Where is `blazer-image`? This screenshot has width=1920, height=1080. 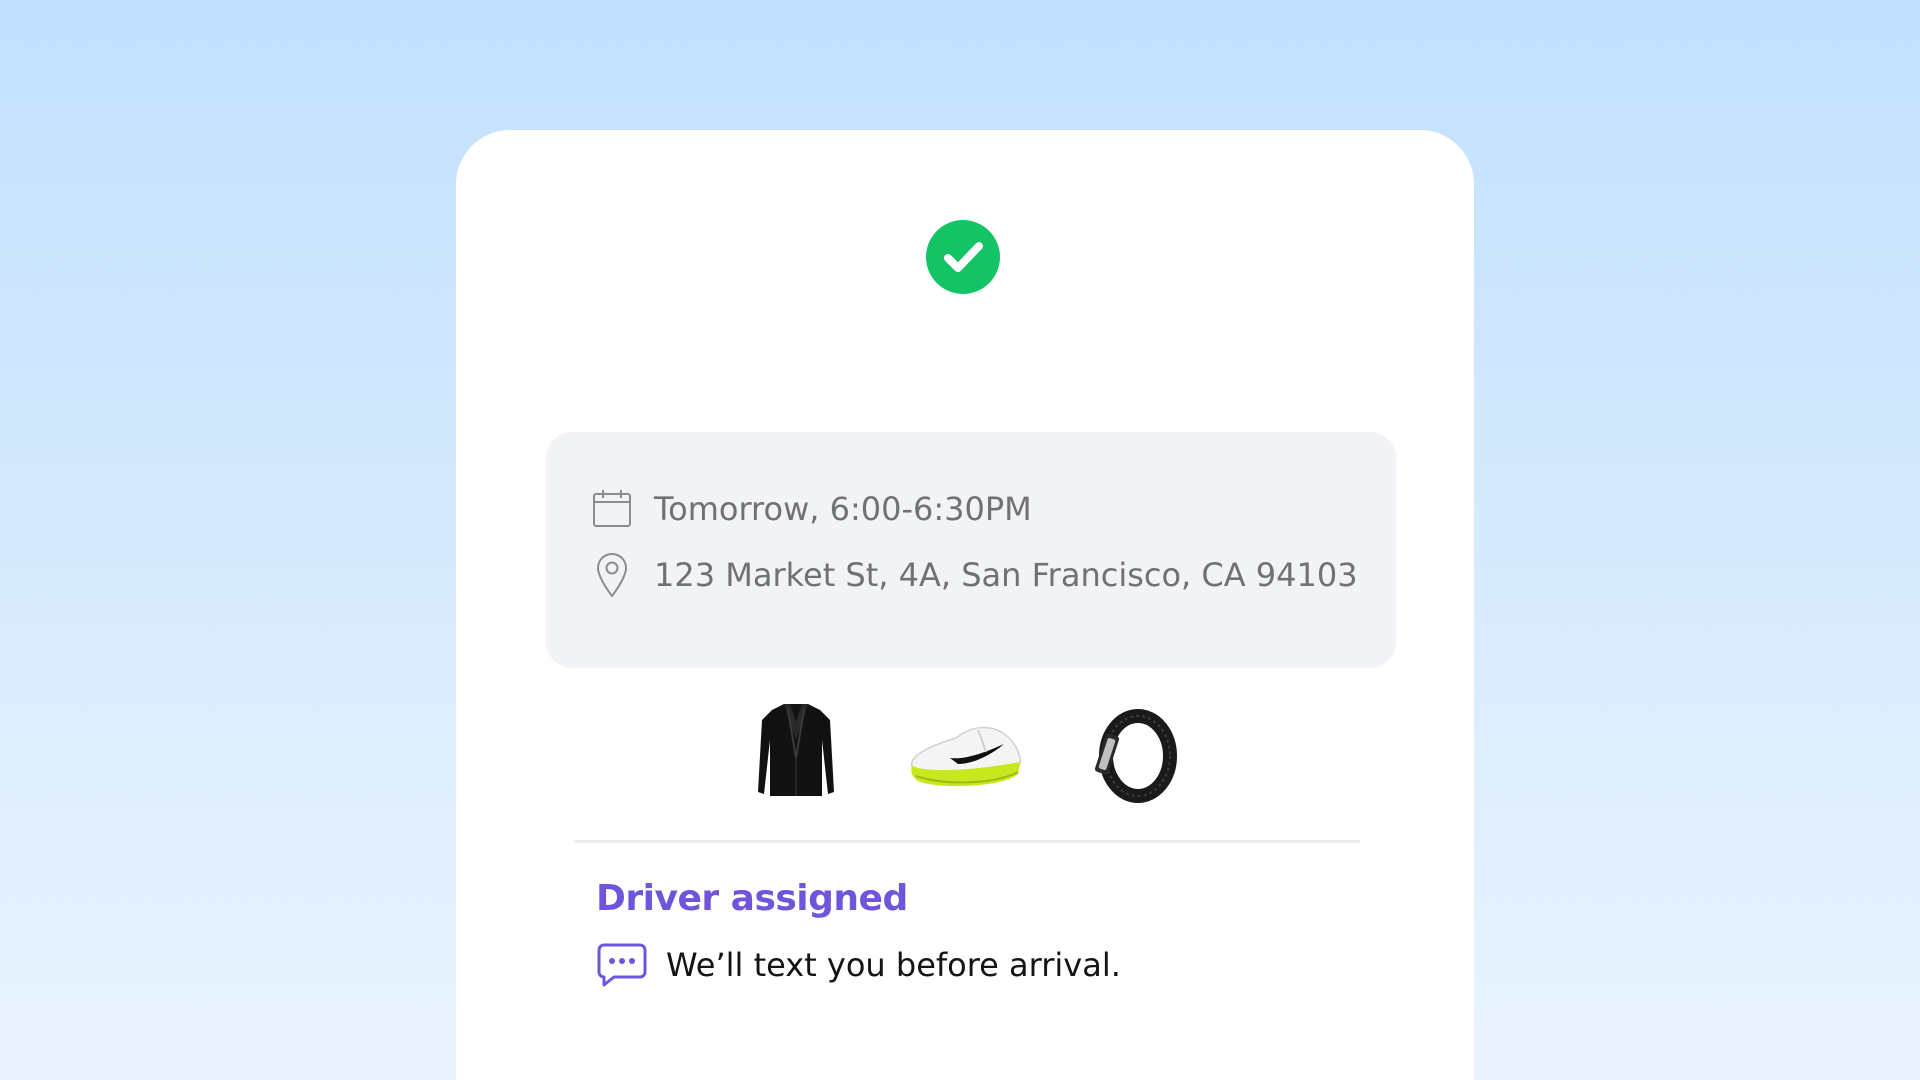 blazer-image is located at coordinates (796, 755).